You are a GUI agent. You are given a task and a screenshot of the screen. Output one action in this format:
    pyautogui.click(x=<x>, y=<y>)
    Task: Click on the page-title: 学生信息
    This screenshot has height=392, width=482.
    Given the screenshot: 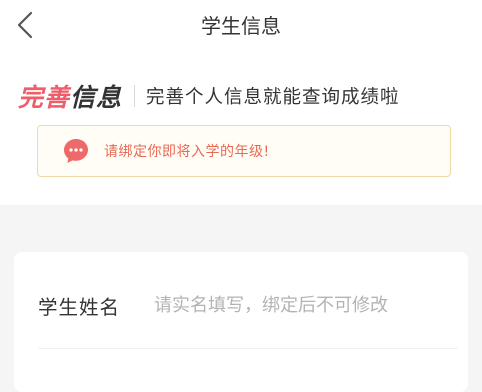 What is the action you would take?
    pyautogui.click(x=241, y=26)
    